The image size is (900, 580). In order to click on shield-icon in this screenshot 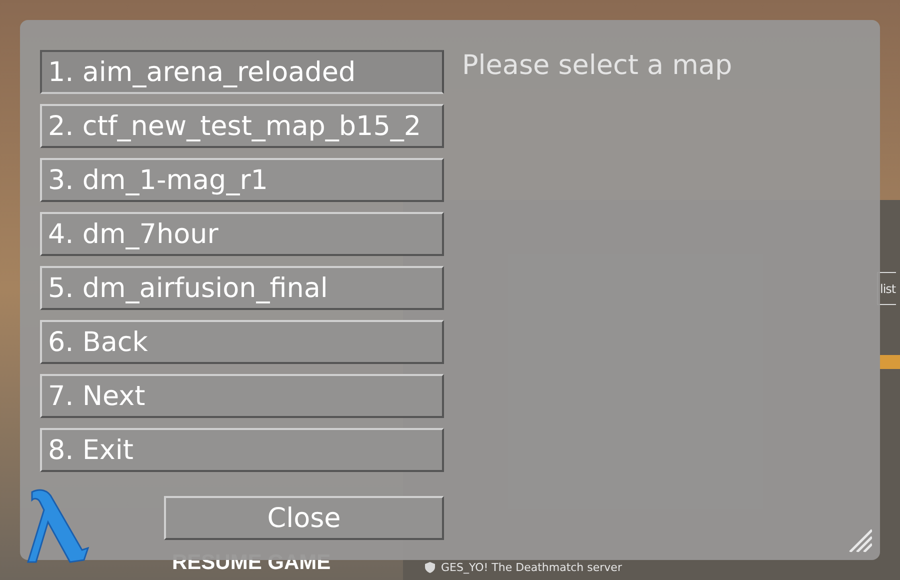, I will do `click(430, 567)`.